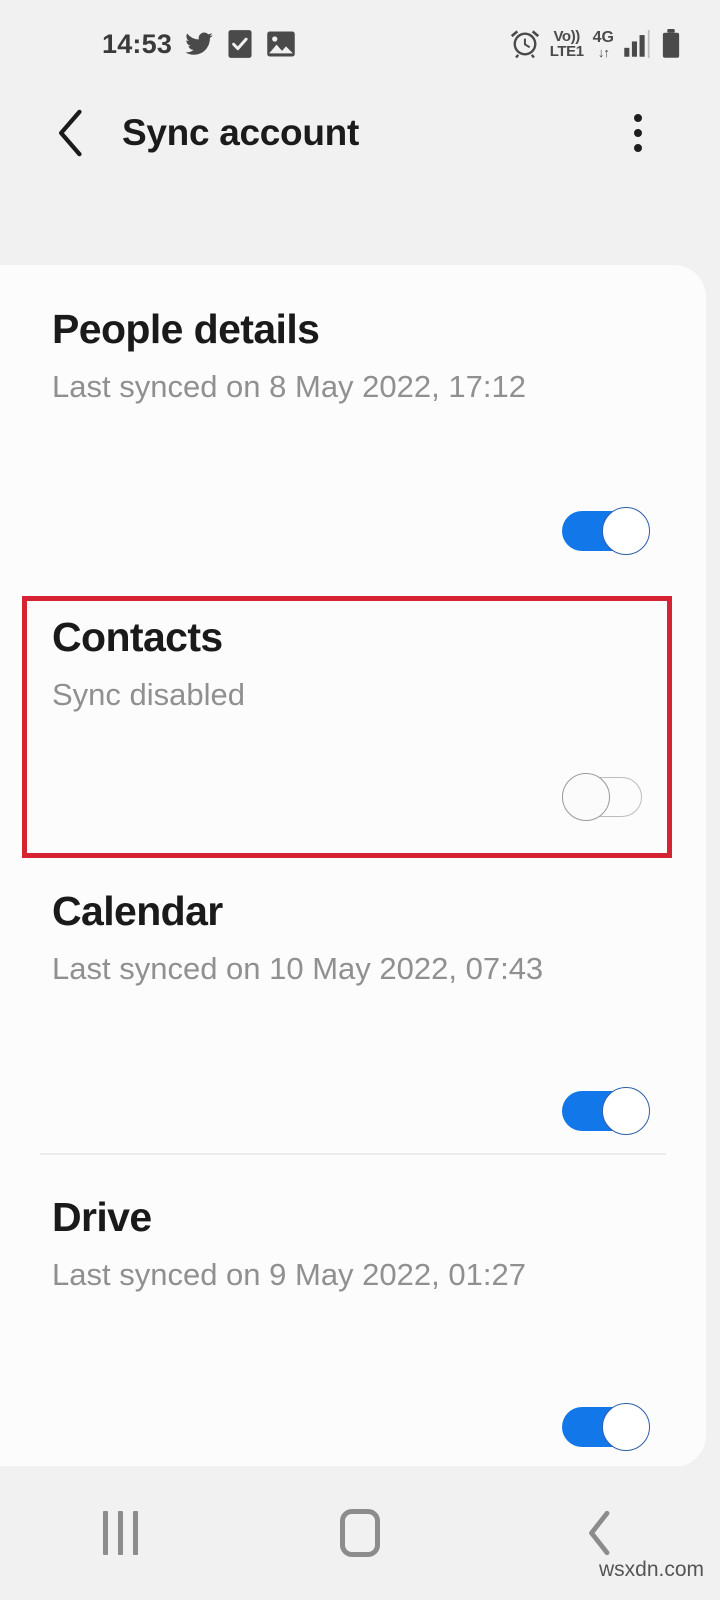  Describe the element at coordinates (137, 43) in the screenshot. I see `status-clock: 14:53` at that location.